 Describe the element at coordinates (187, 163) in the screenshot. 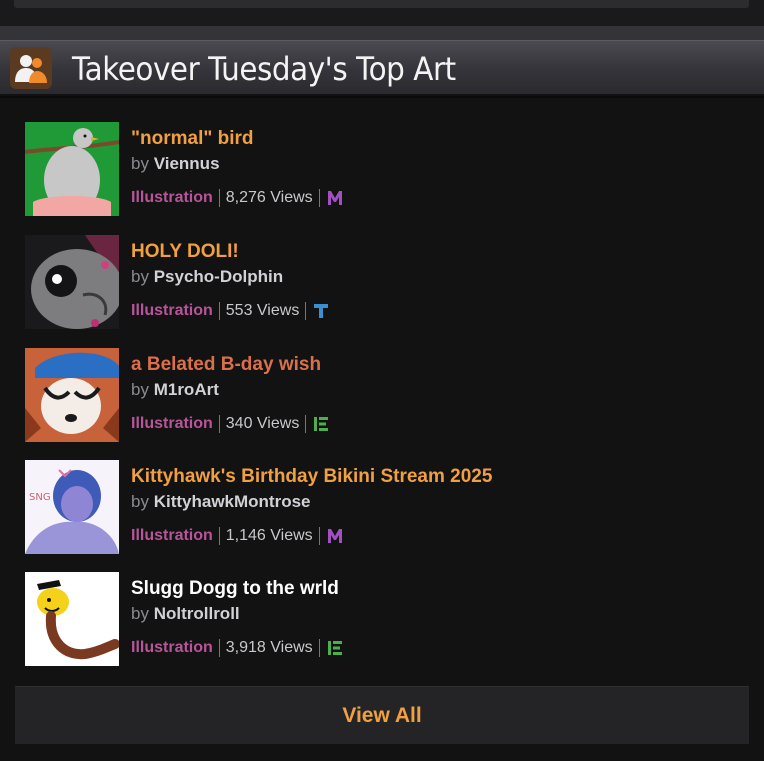

I see `artist-link: Viennus` at that location.